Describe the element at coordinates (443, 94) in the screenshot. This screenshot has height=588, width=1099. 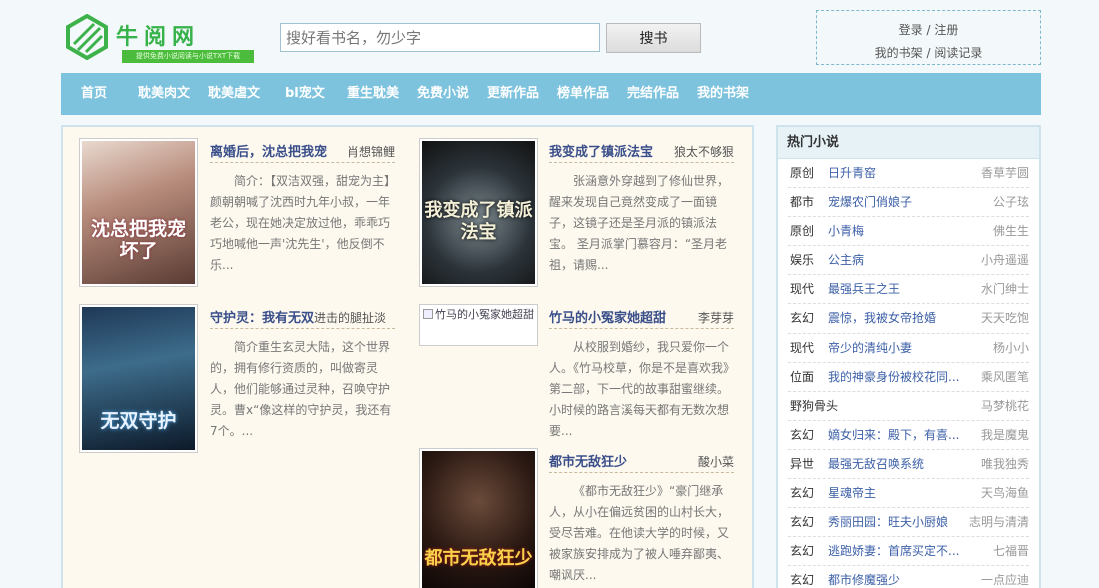
I see `nav-free-novels: 免费小说` at that location.